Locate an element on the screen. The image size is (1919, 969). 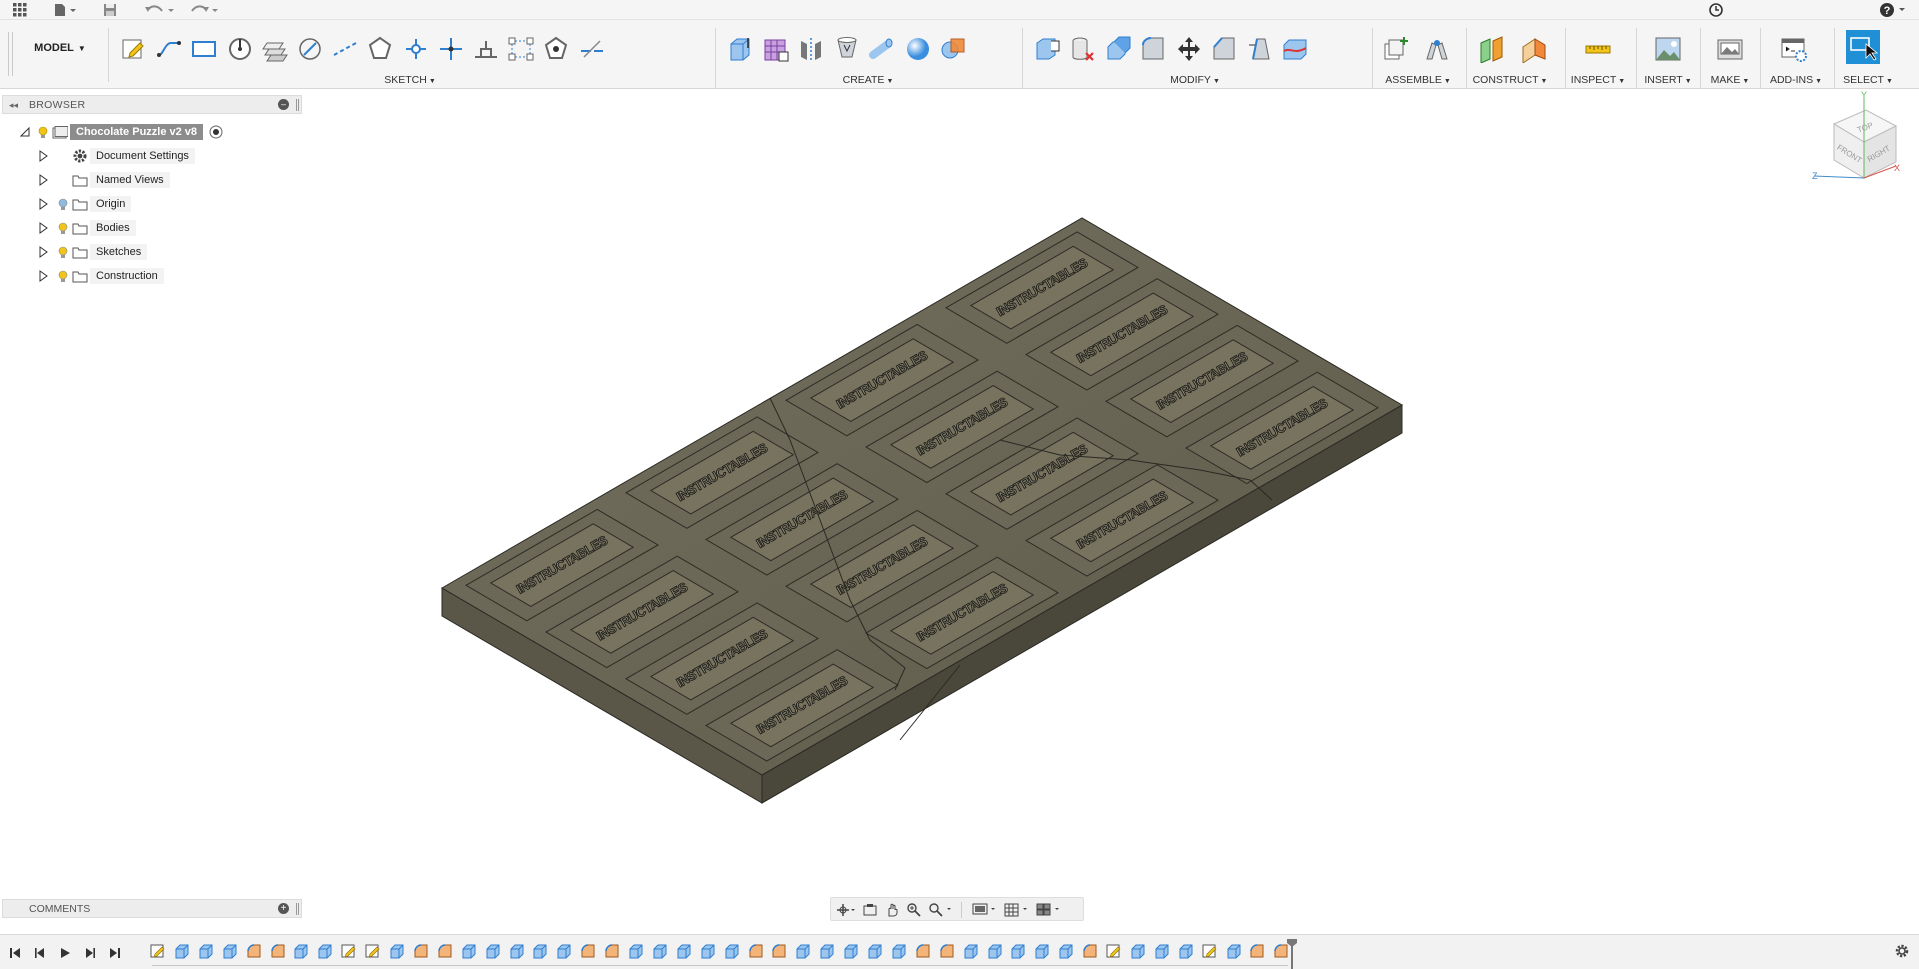
play-icon is located at coordinates (65, 953).